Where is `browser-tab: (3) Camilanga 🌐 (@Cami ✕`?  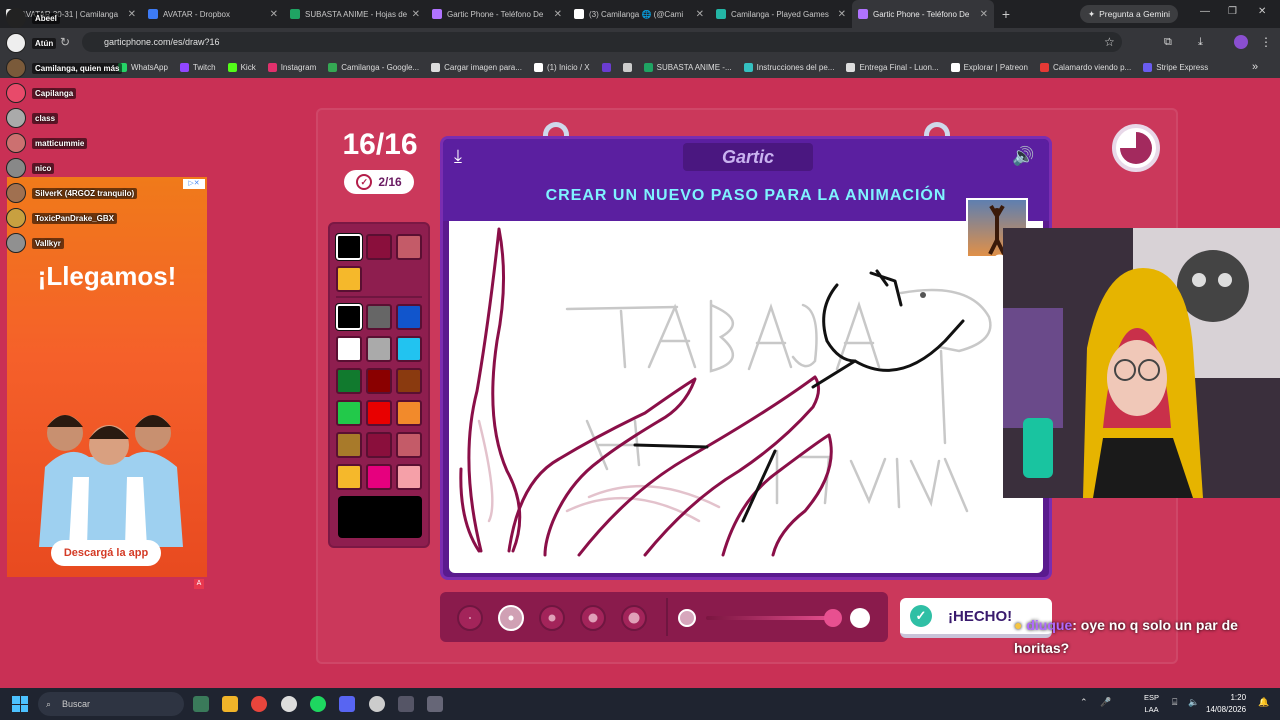
browser-tab: (3) Camilanga 🌐 (@Cami ✕ is located at coordinates (639, 14).